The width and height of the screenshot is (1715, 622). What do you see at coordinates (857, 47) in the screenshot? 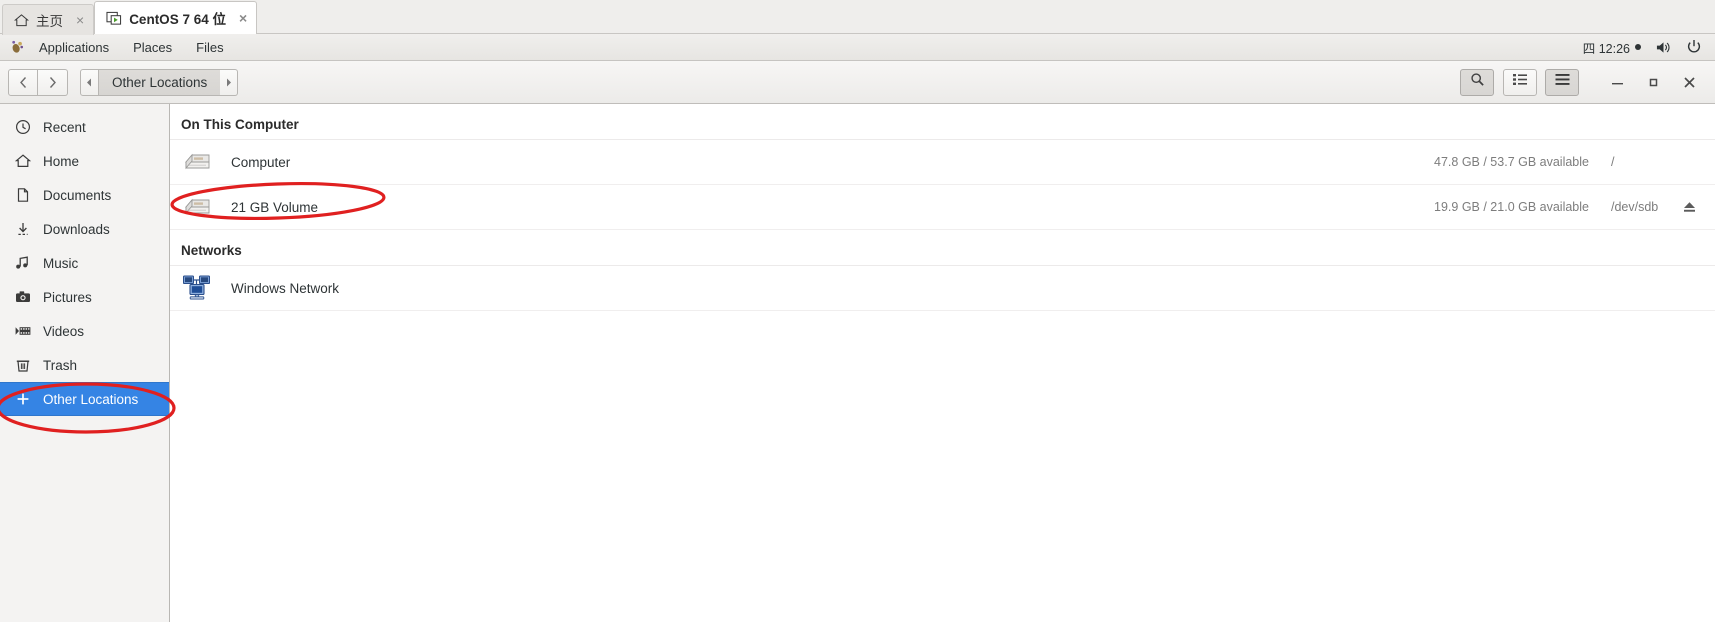
I see `gnome-top-panel: Applications Places Files 四 12:26` at bounding box center [857, 47].